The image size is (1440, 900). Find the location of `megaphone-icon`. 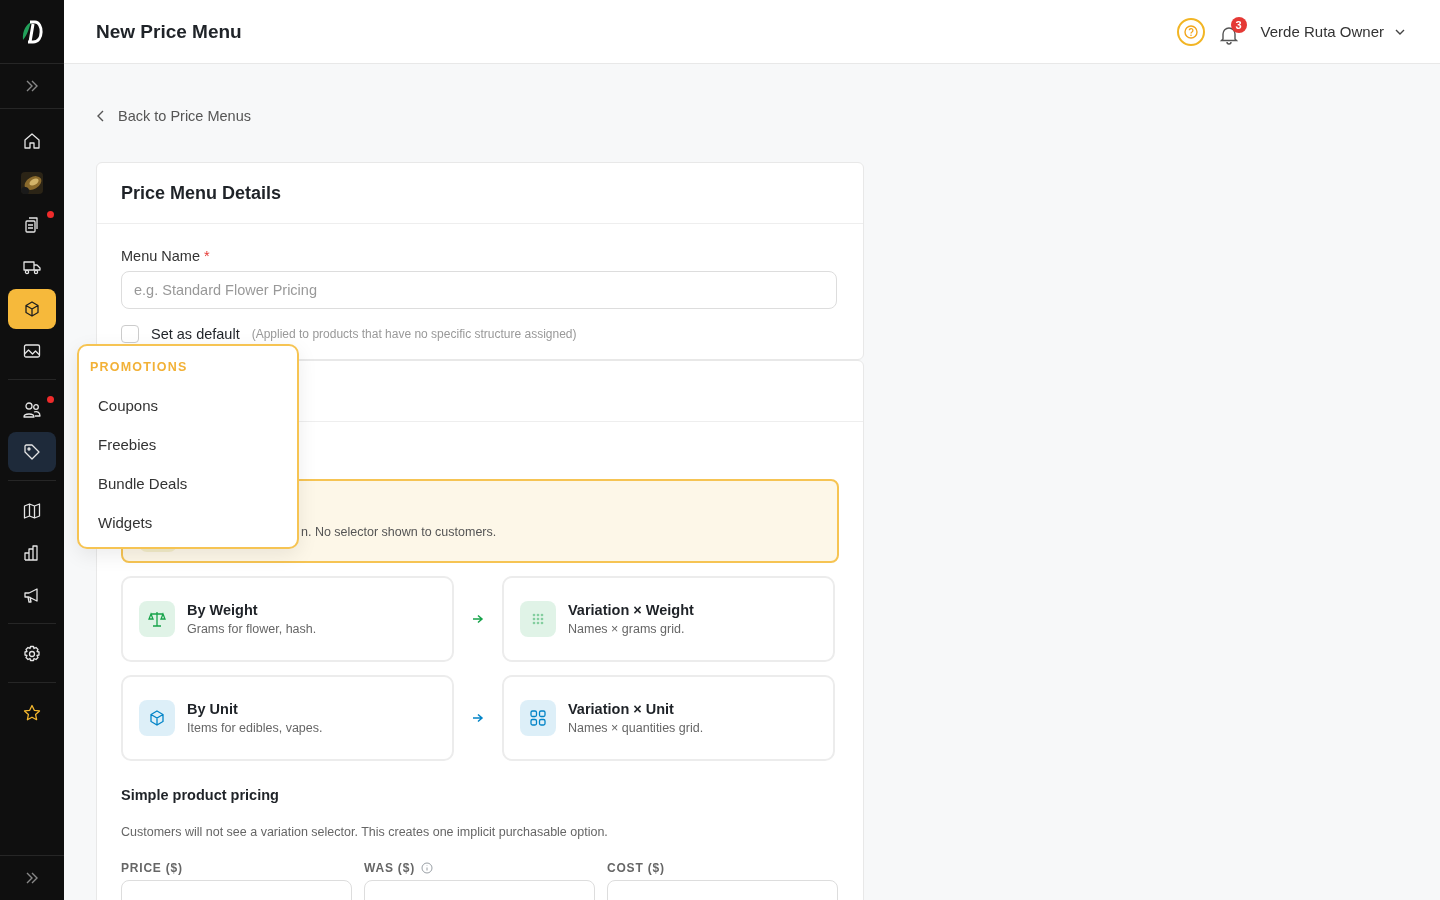

megaphone-icon is located at coordinates (32, 595).